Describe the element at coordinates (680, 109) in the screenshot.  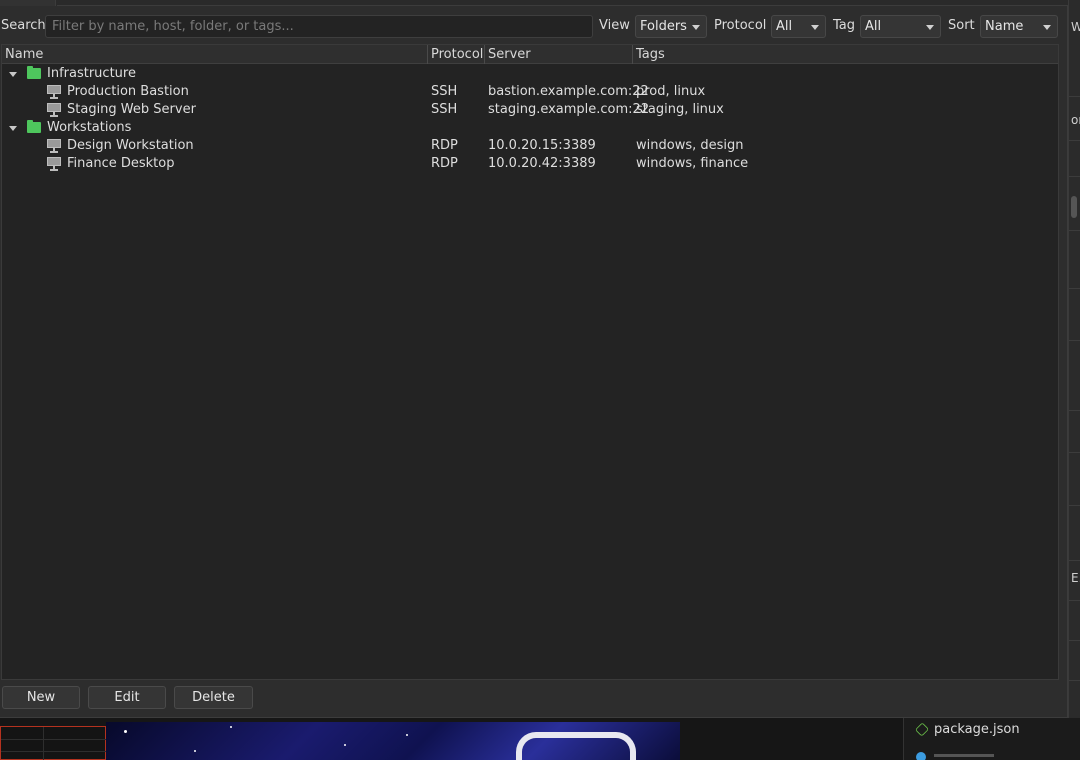
I see `connection-tags: staging, linux` at that location.